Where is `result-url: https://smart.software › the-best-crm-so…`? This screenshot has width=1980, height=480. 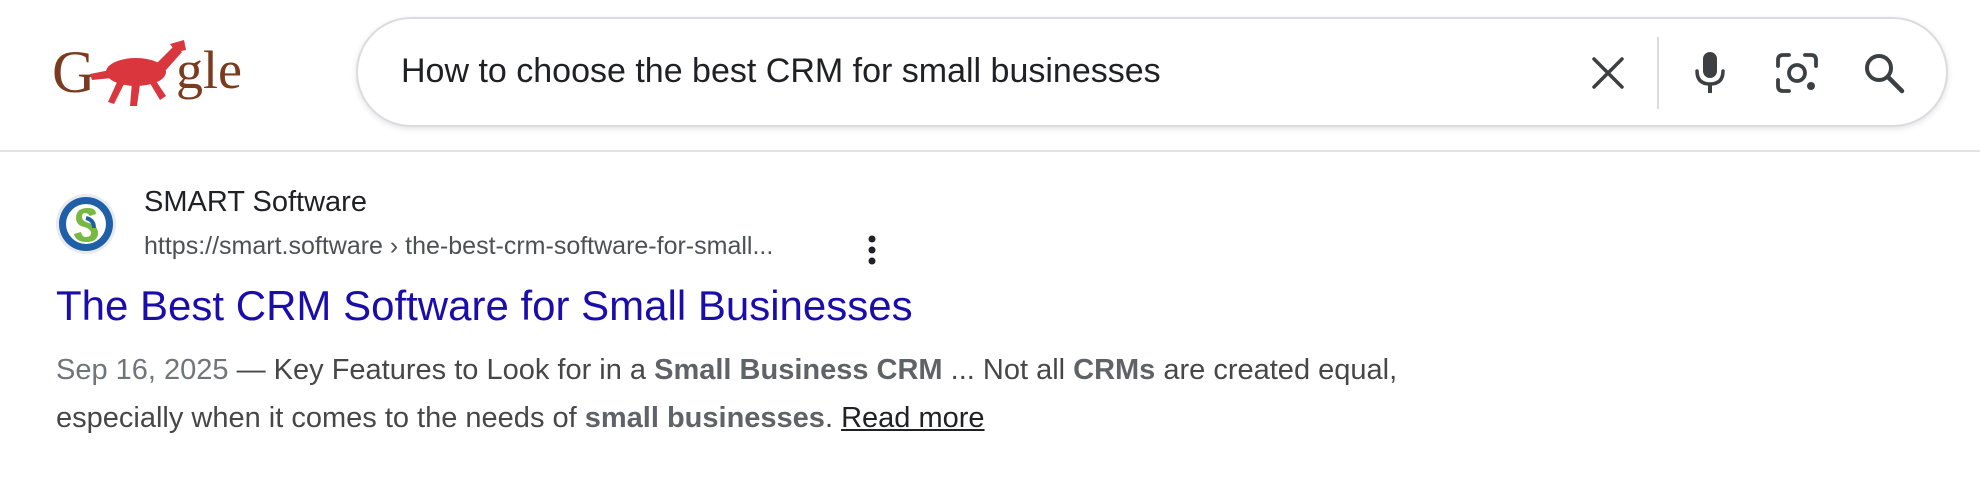 result-url: https://smart.software › the-best-crm-so… is located at coordinates (458, 246).